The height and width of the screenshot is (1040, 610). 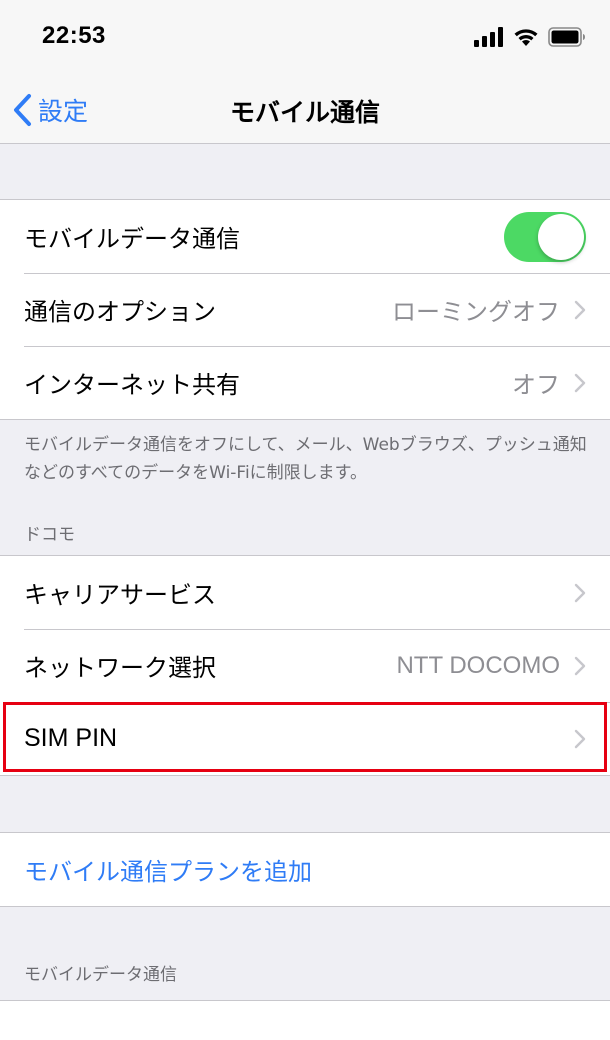 What do you see at coordinates (132, 239) in the screenshot?
I see `cellular-data-label: モバイルデータ通信` at bounding box center [132, 239].